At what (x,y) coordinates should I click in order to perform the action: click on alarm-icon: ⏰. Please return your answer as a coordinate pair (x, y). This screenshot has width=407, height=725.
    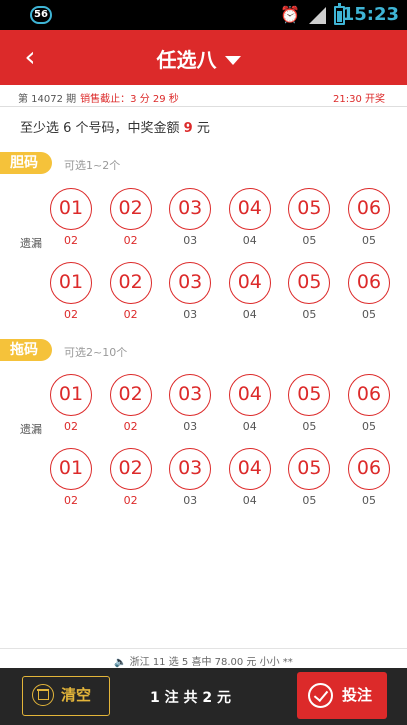
    Looking at the image, I should click on (290, 14).